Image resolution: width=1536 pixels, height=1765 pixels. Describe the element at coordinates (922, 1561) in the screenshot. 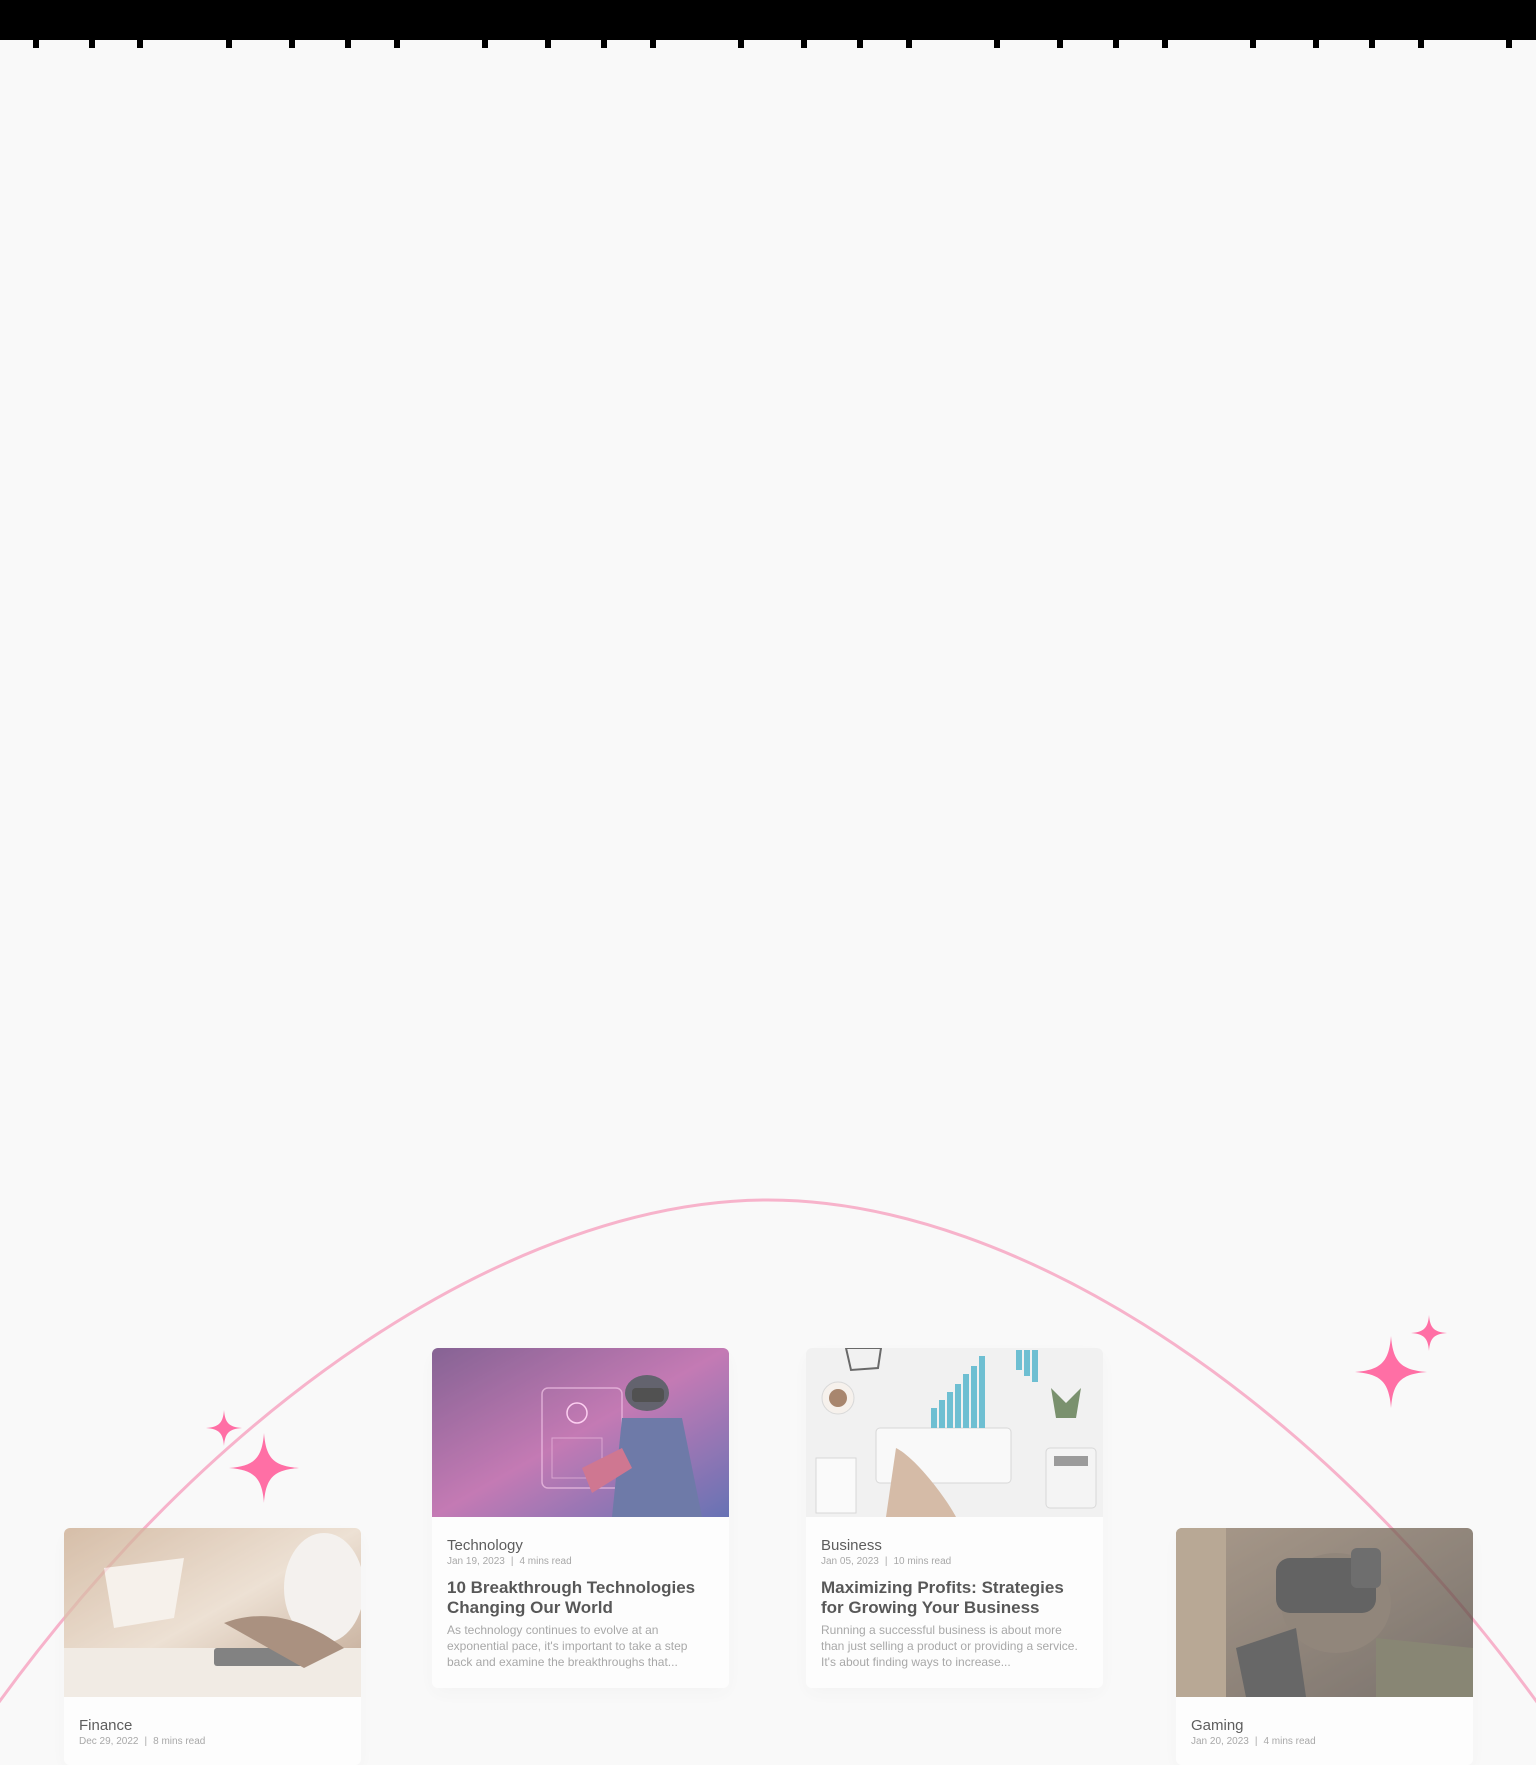

I see `card-read-time: 10 mins read` at that location.